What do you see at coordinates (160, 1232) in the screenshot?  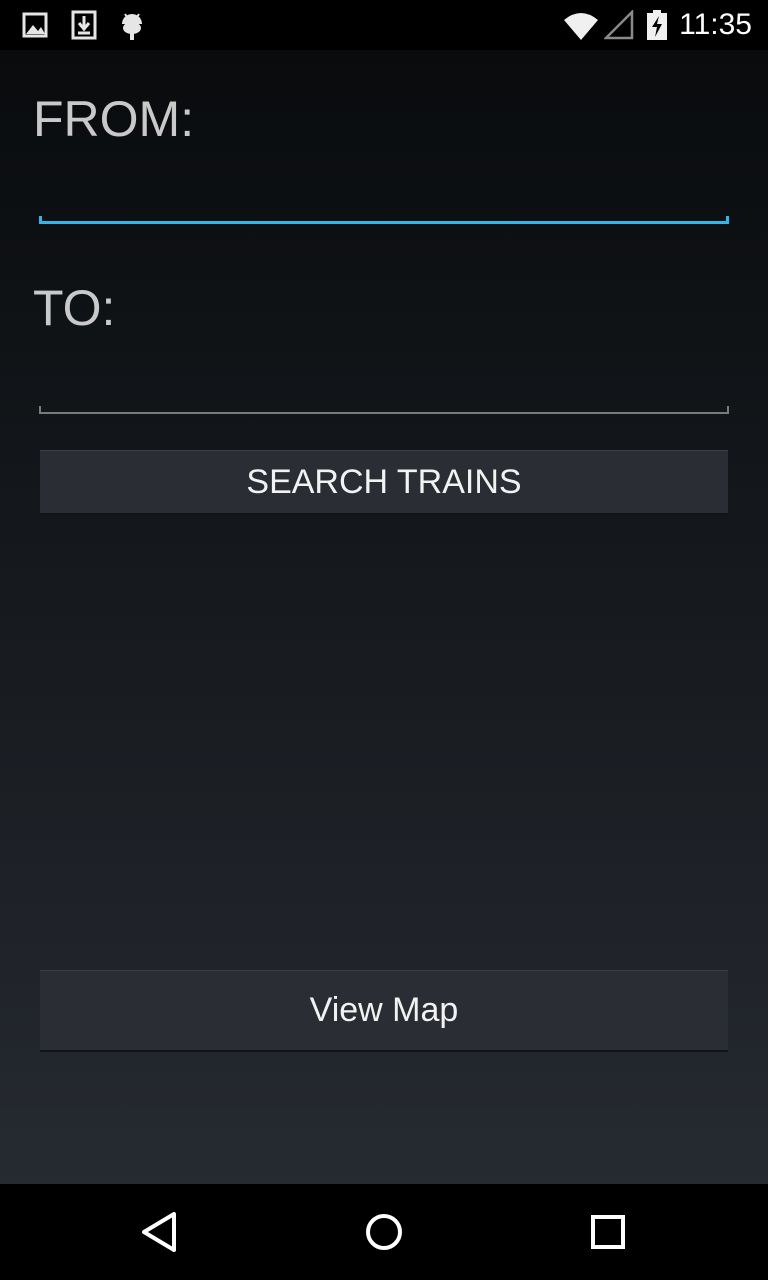 I see `back-icon` at bounding box center [160, 1232].